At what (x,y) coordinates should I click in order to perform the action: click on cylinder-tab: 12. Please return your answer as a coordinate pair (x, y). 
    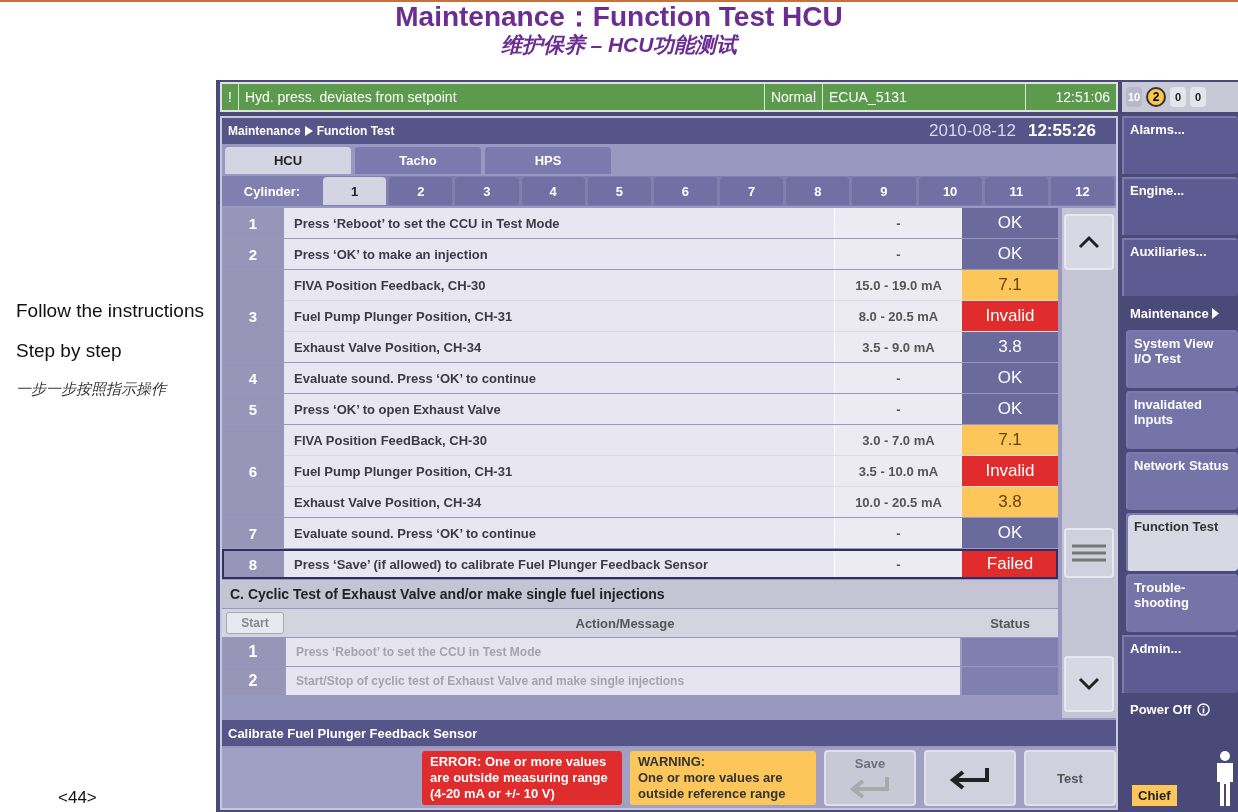
    Looking at the image, I should click on (1082, 191).